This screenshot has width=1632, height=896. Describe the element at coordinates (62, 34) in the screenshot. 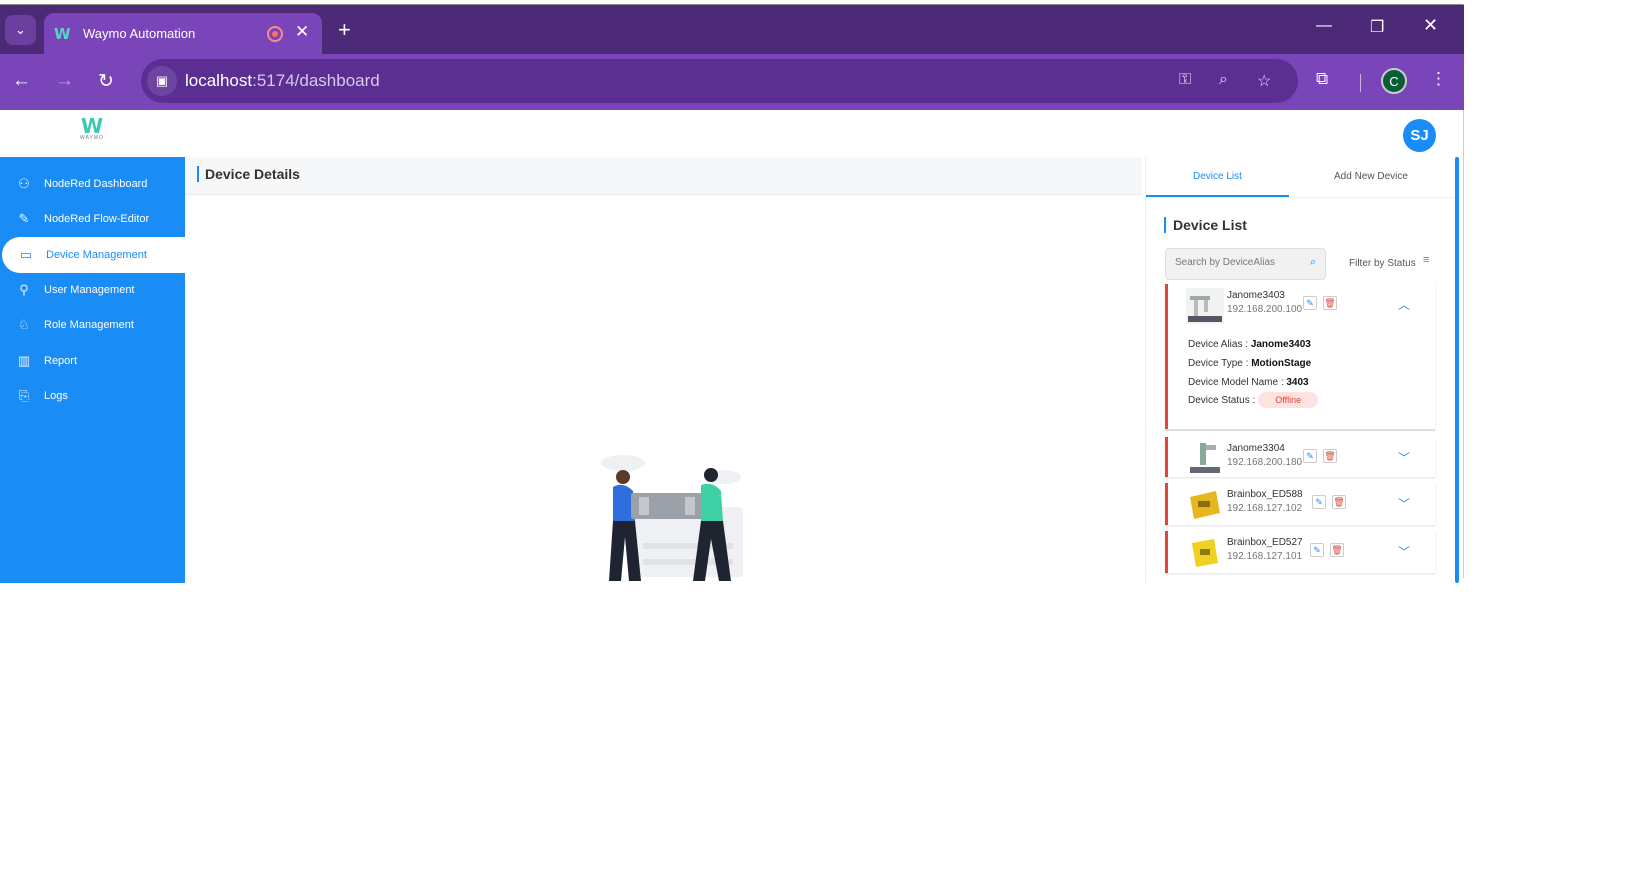

I see `waymo-favicon-icon: W` at that location.